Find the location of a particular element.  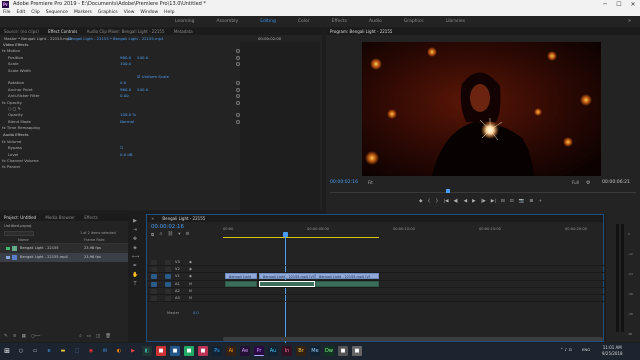

menu-help: Help is located at coordinates (169, 12).